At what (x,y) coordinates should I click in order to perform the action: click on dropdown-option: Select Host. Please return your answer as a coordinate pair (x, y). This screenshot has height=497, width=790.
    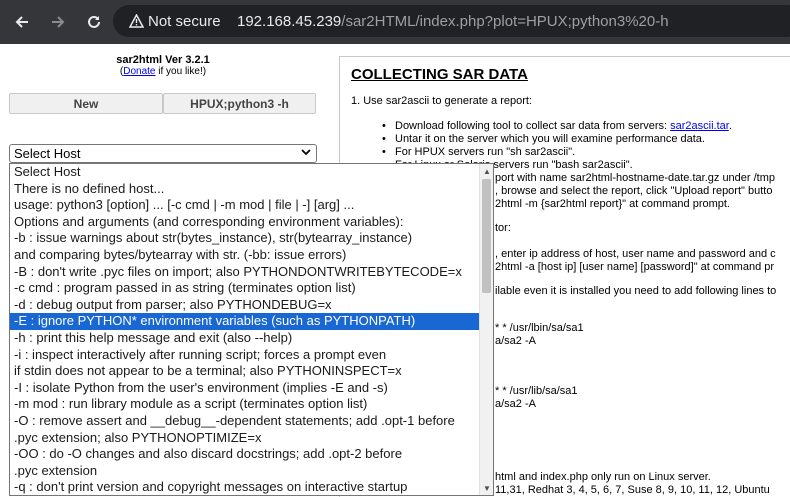
    Looking at the image, I should click on (245, 172).